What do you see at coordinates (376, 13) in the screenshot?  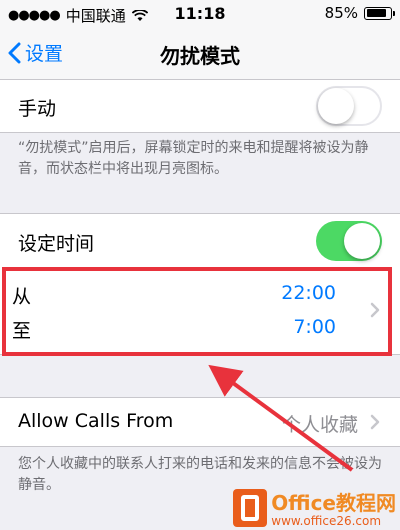 I see `battery-fill` at bounding box center [376, 13].